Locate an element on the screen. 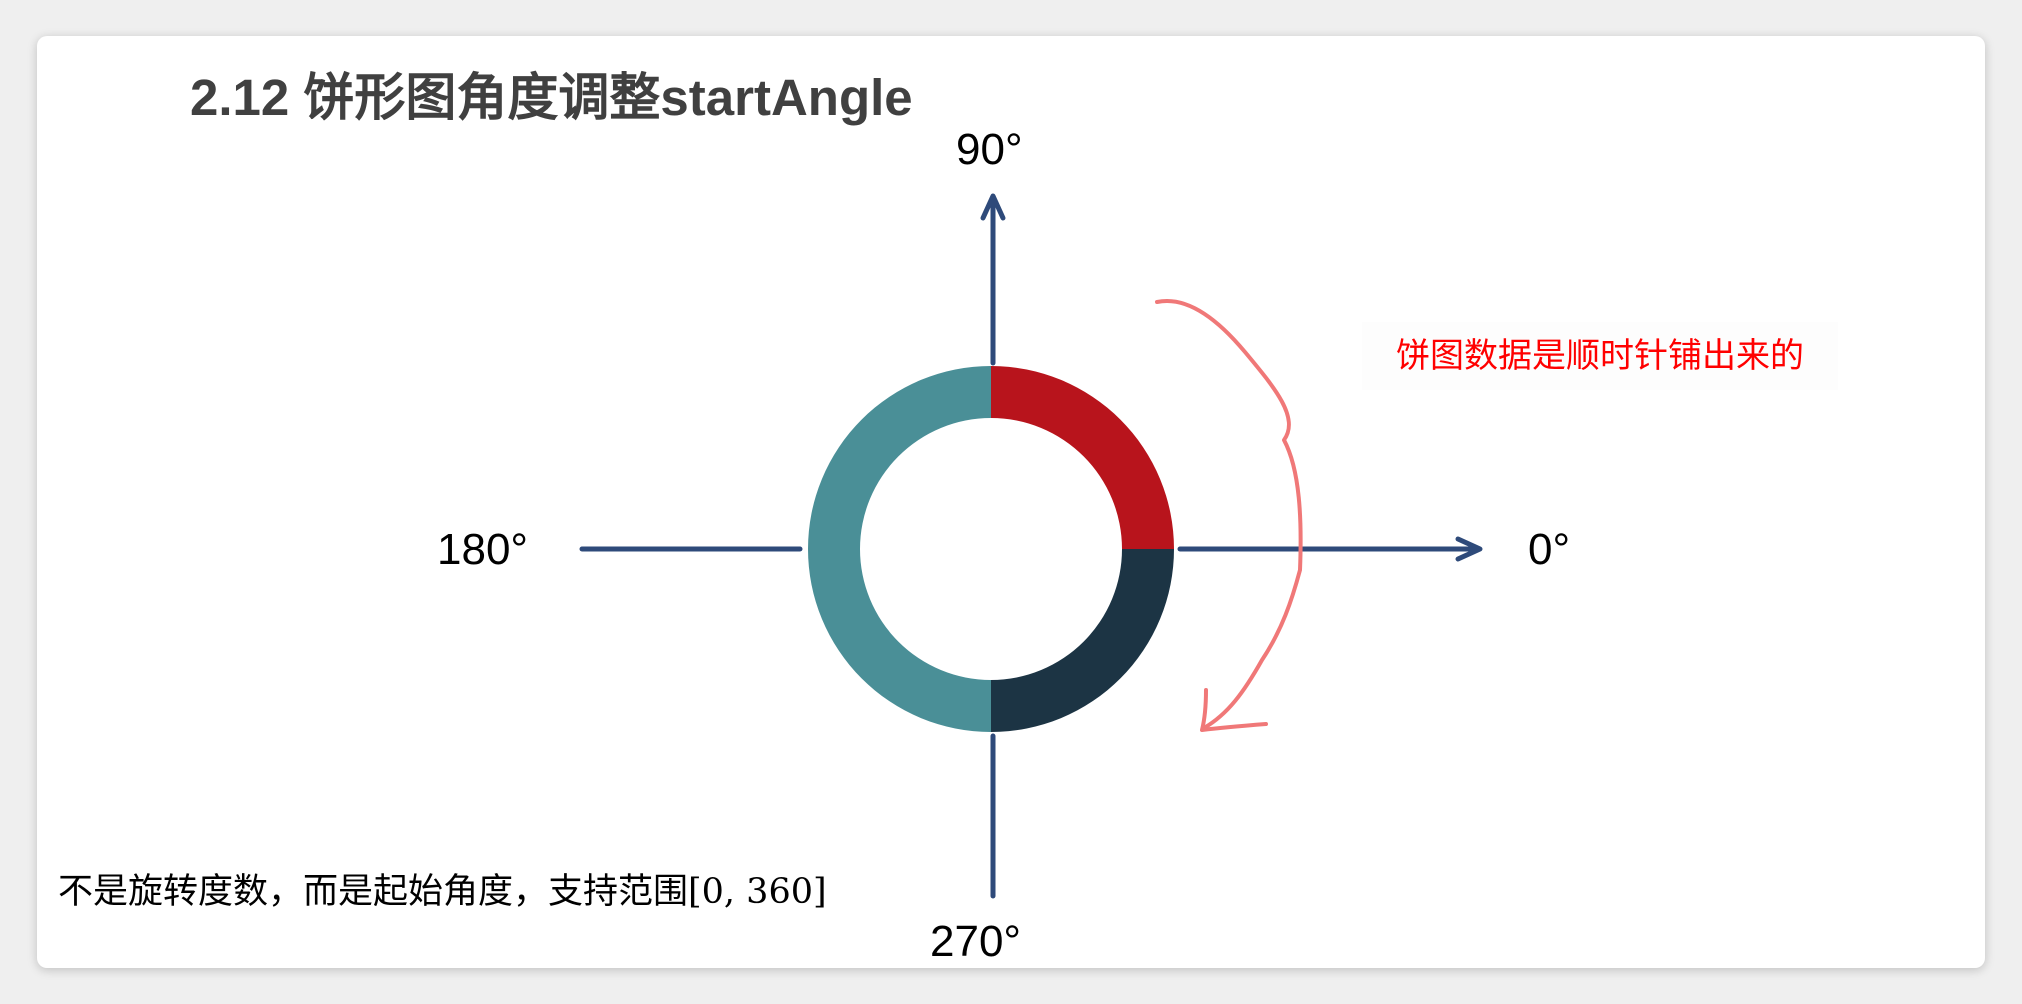 Image resolution: width=2022 pixels, height=1004 pixels. label-0-degrees: 0° is located at coordinates (1549, 549).